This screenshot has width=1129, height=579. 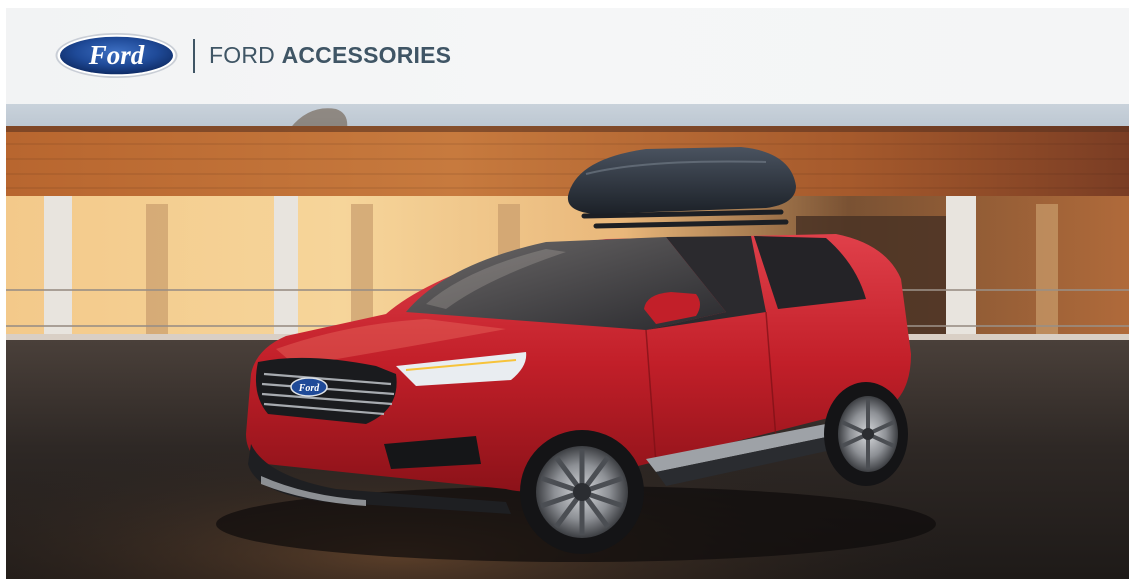 I want to click on ford-oval-logo: Ford, so click(x=116, y=55).